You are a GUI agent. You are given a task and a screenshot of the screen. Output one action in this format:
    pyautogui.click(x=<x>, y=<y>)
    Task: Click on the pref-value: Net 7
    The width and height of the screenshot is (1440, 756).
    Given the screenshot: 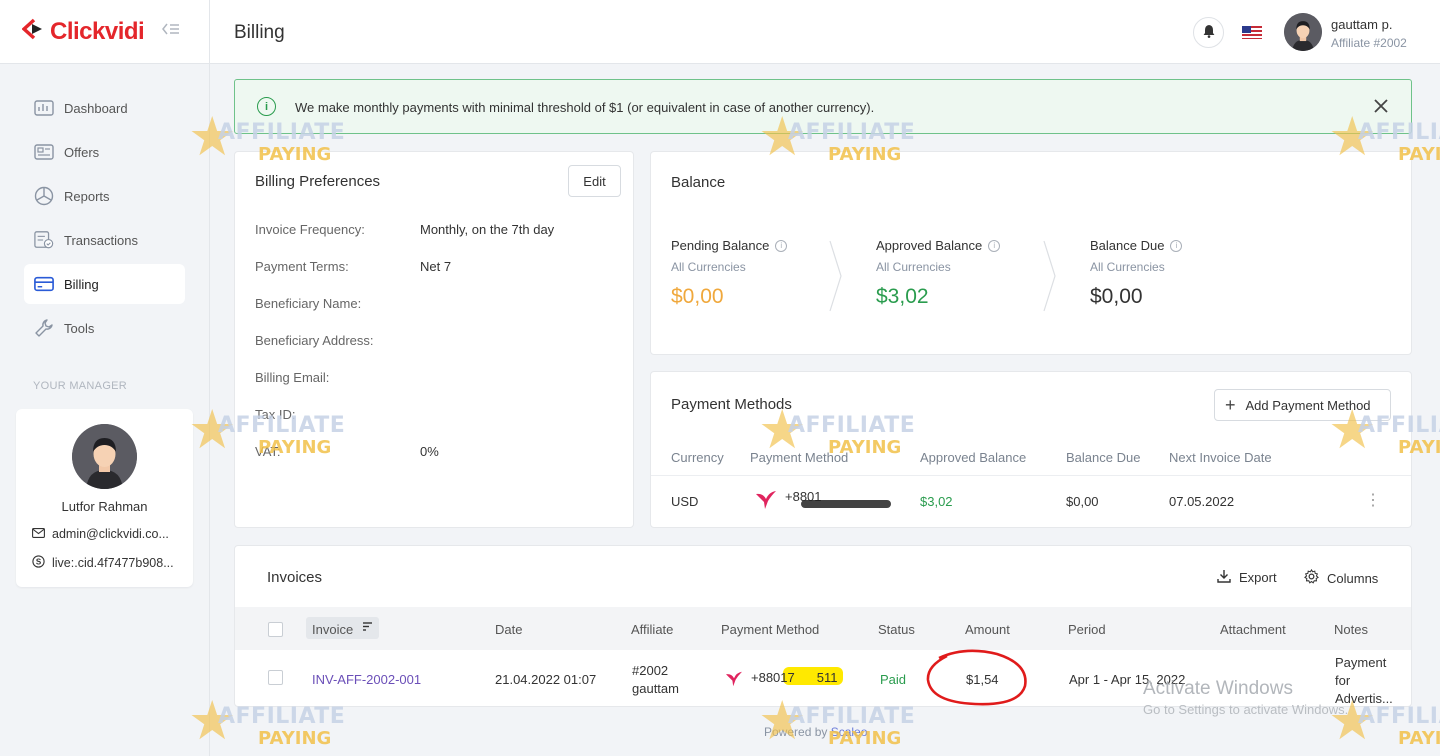 What is the action you would take?
    pyautogui.click(x=436, y=266)
    